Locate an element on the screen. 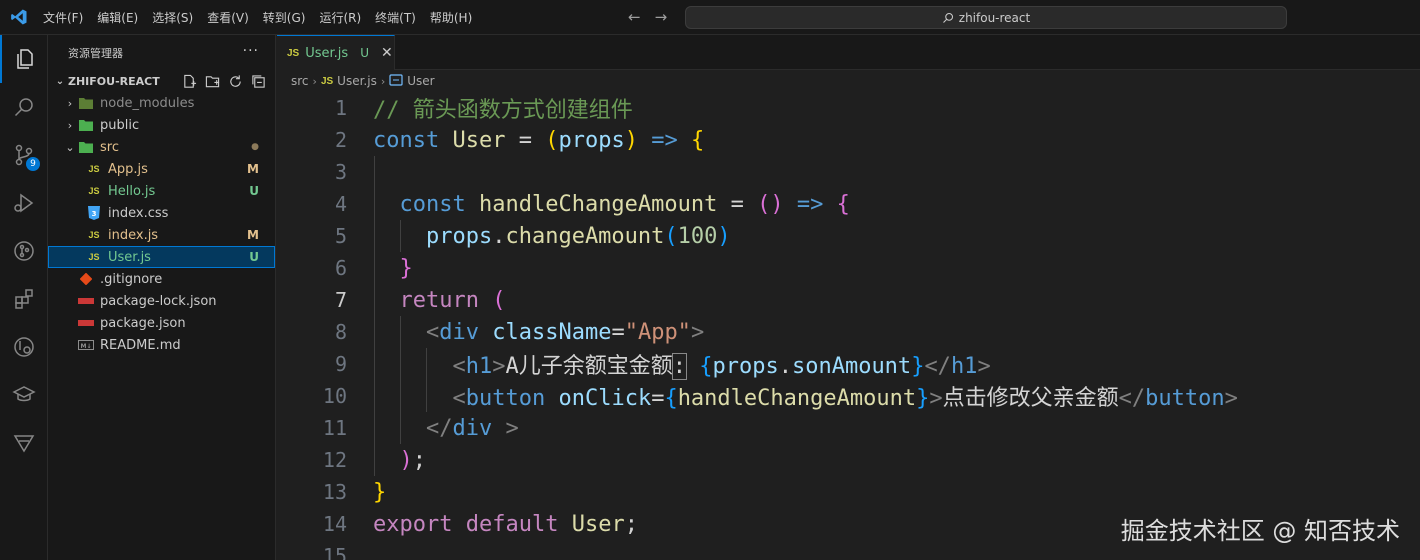  css-file-icon: 3 is located at coordinates (94, 213).